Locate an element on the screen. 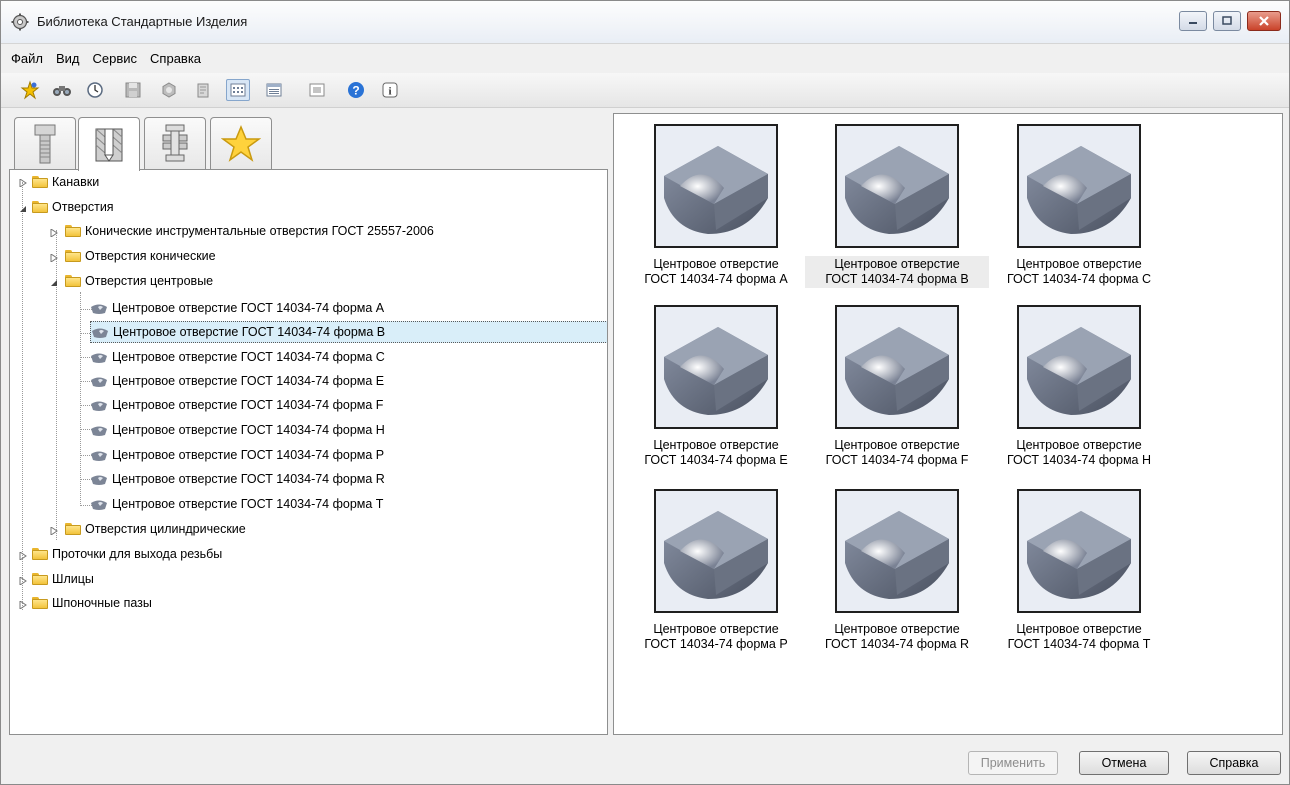  close-button is located at coordinates (1264, 21).